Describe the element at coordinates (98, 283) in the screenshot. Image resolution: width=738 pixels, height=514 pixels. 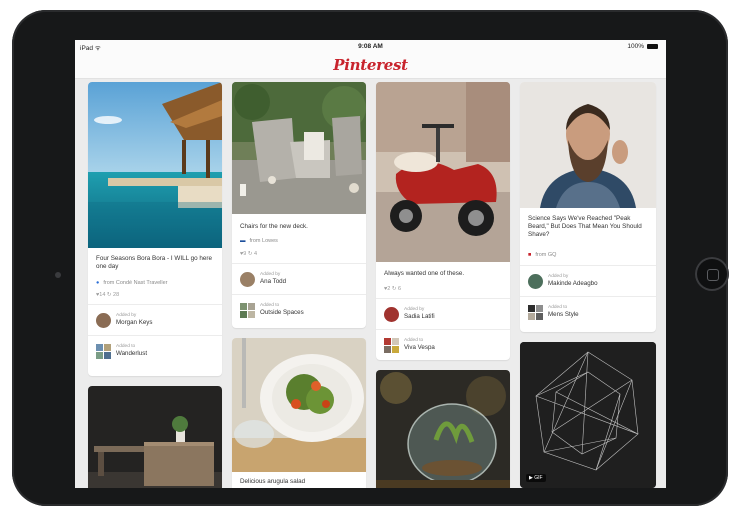
I see `map-pin-icon: ●` at that location.